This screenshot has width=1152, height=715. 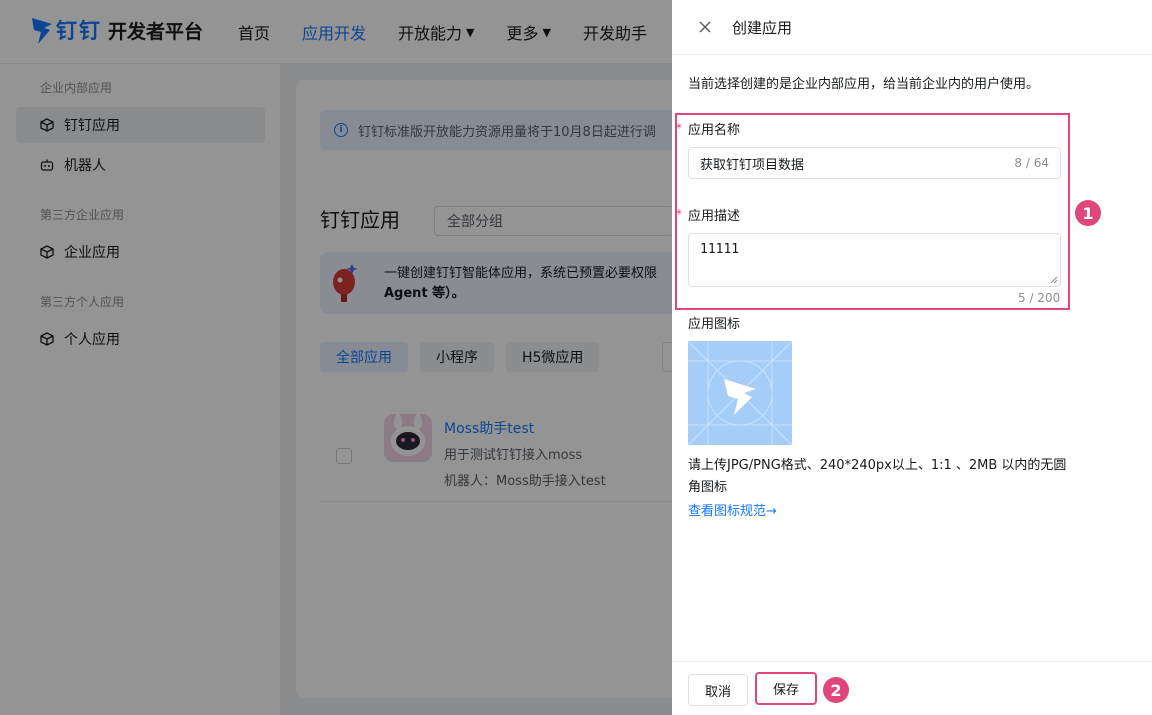 I want to click on resize-grip-icon, so click(x=1054, y=280).